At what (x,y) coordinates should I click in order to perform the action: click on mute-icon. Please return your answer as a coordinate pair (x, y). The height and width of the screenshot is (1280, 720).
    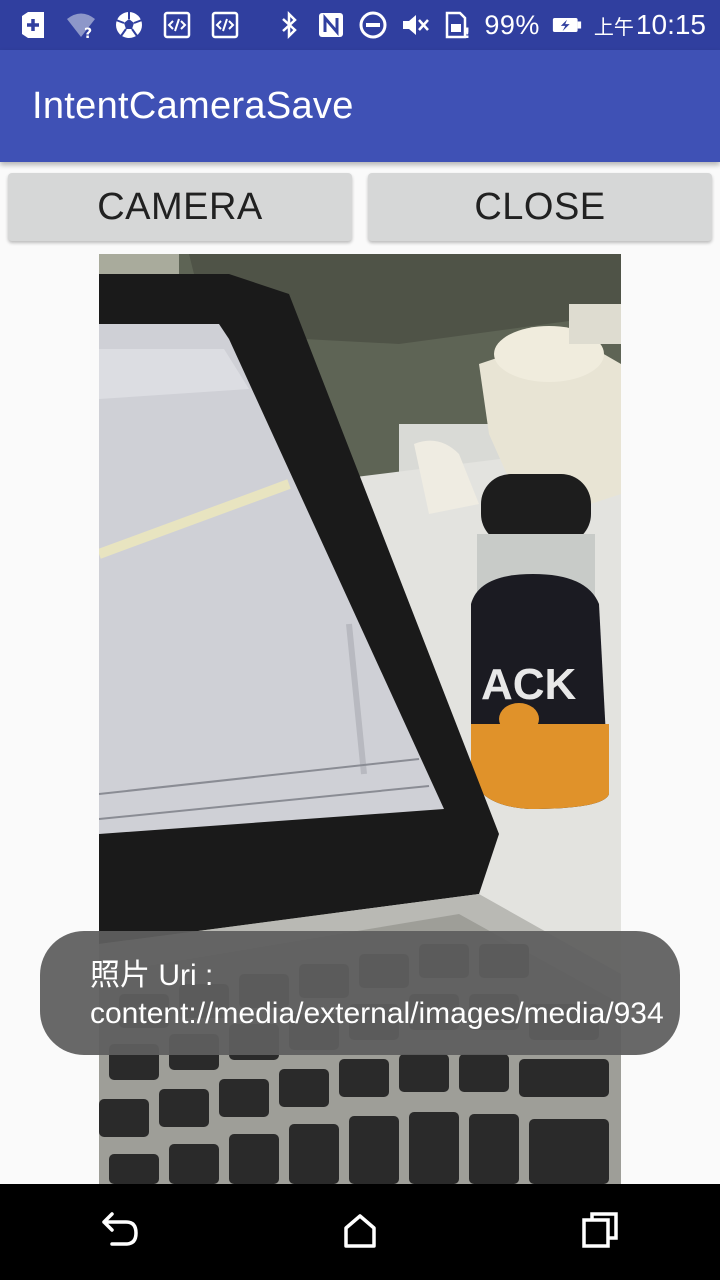
    Looking at the image, I should click on (415, 25).